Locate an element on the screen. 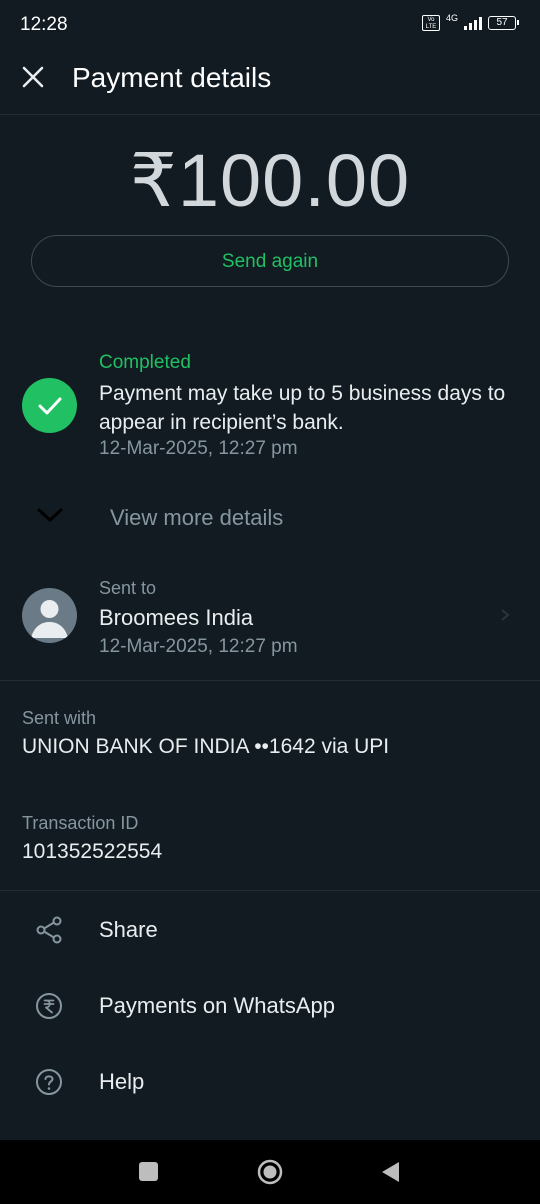  payments-on-whatsapp-label: Payments on WhatsApp is located at coordinates (217, 1005).